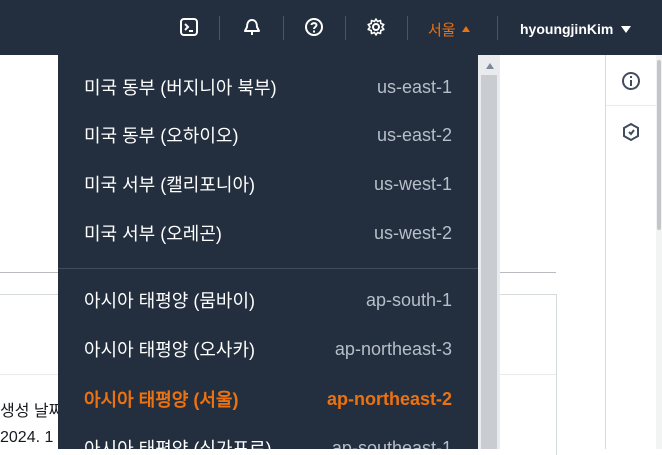  What do you see at coordinates (490, 66) in the screenshot?
I see `scroll-up-arrow-icon` at bounding box center [490, 66].